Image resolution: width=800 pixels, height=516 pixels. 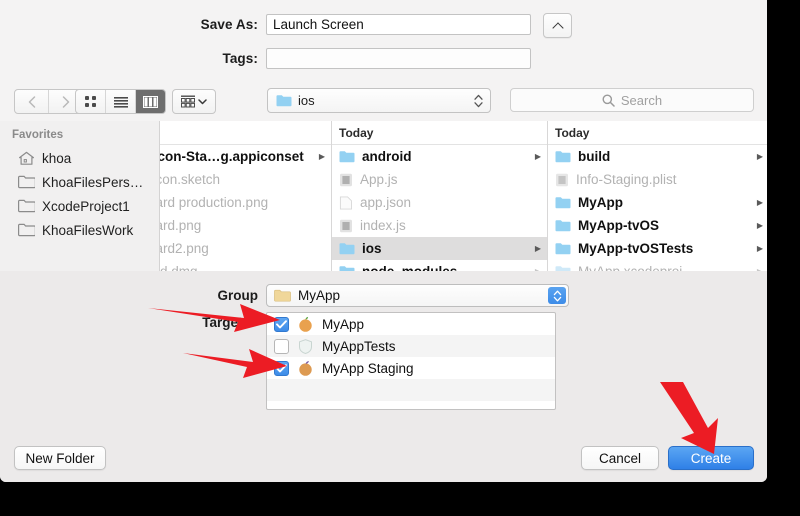 I want to click on file-name: build, so click(x=594, y=156).